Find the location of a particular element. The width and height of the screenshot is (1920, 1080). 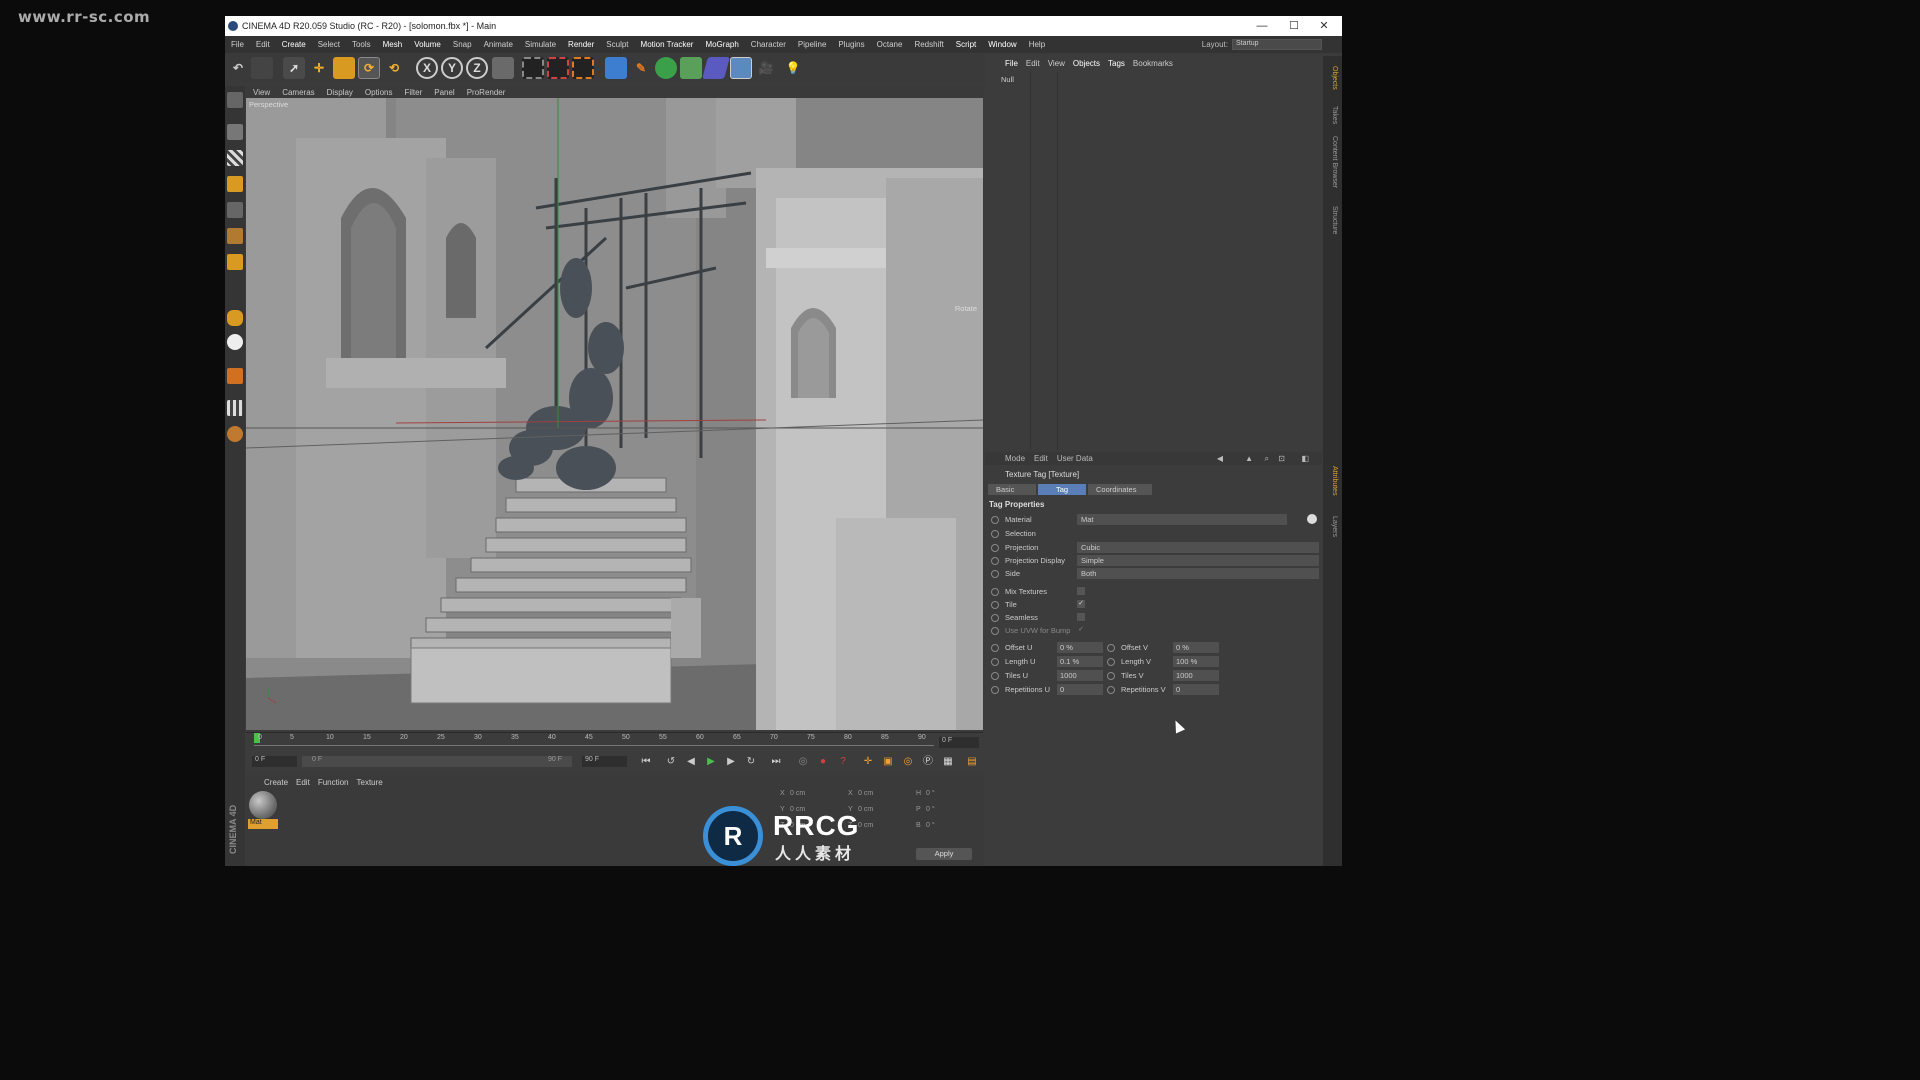

coord-rot-h: 0 ° is located at coordinates (930, 793).